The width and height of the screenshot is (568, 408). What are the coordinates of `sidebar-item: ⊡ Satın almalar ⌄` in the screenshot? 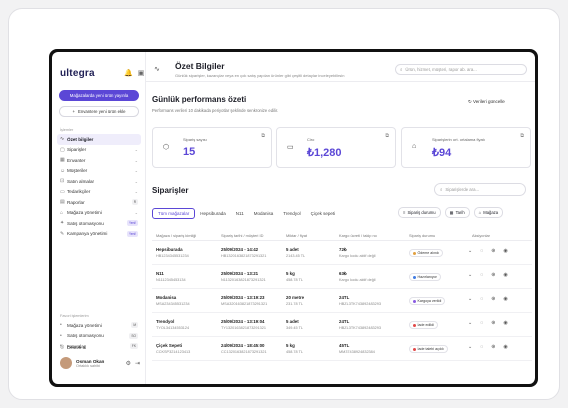 It's located at (99, 181).